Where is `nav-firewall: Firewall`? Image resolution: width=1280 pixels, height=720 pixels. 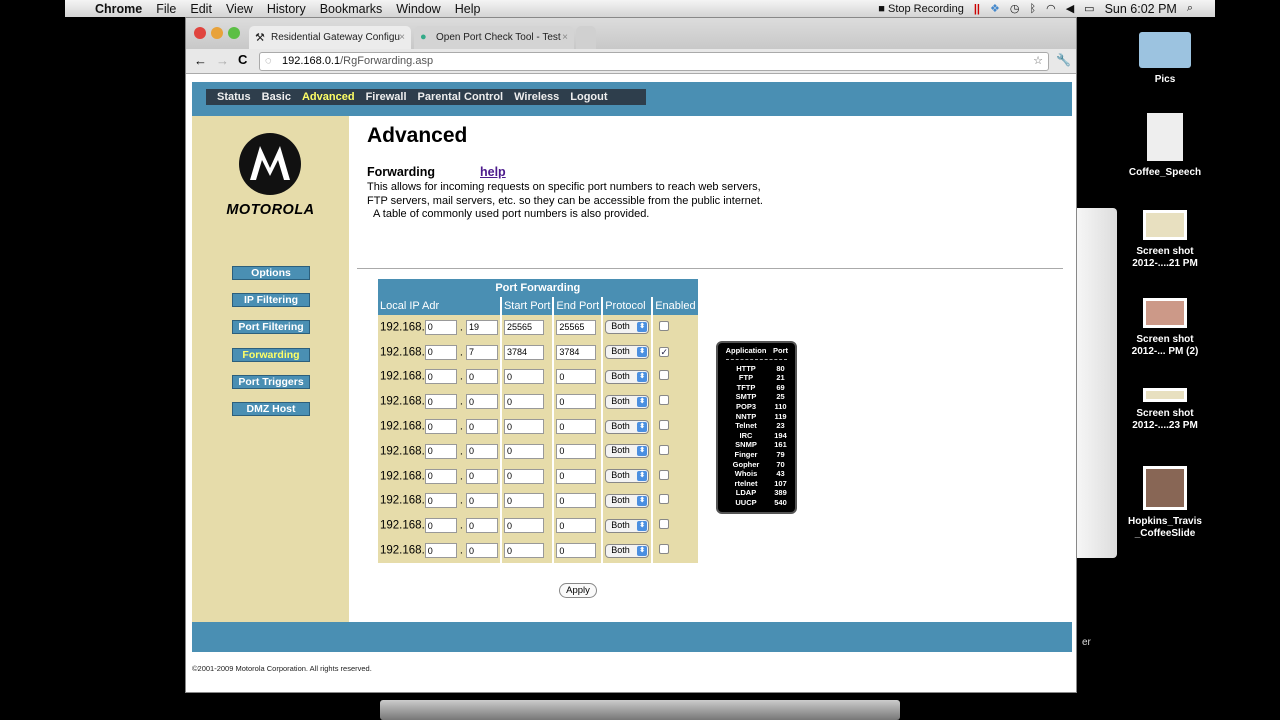 nav-firewall: Firewall is located at coordinates (386, 97).